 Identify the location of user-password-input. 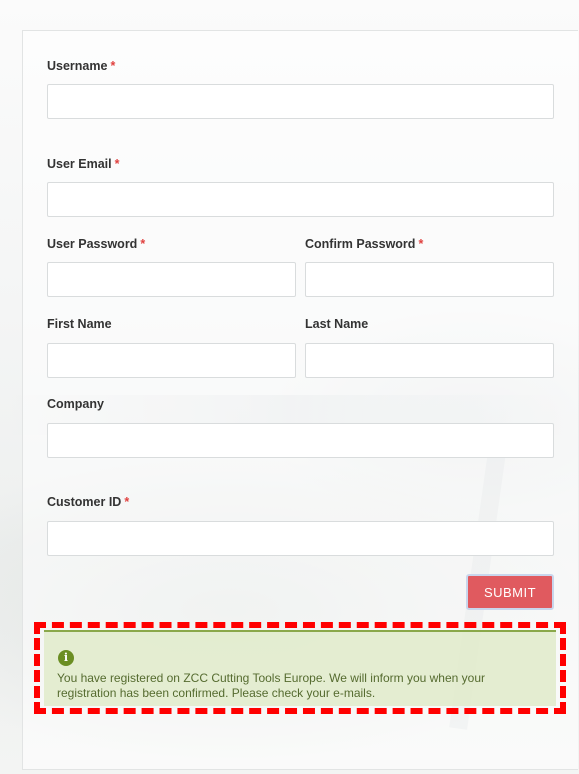
(171, 279).